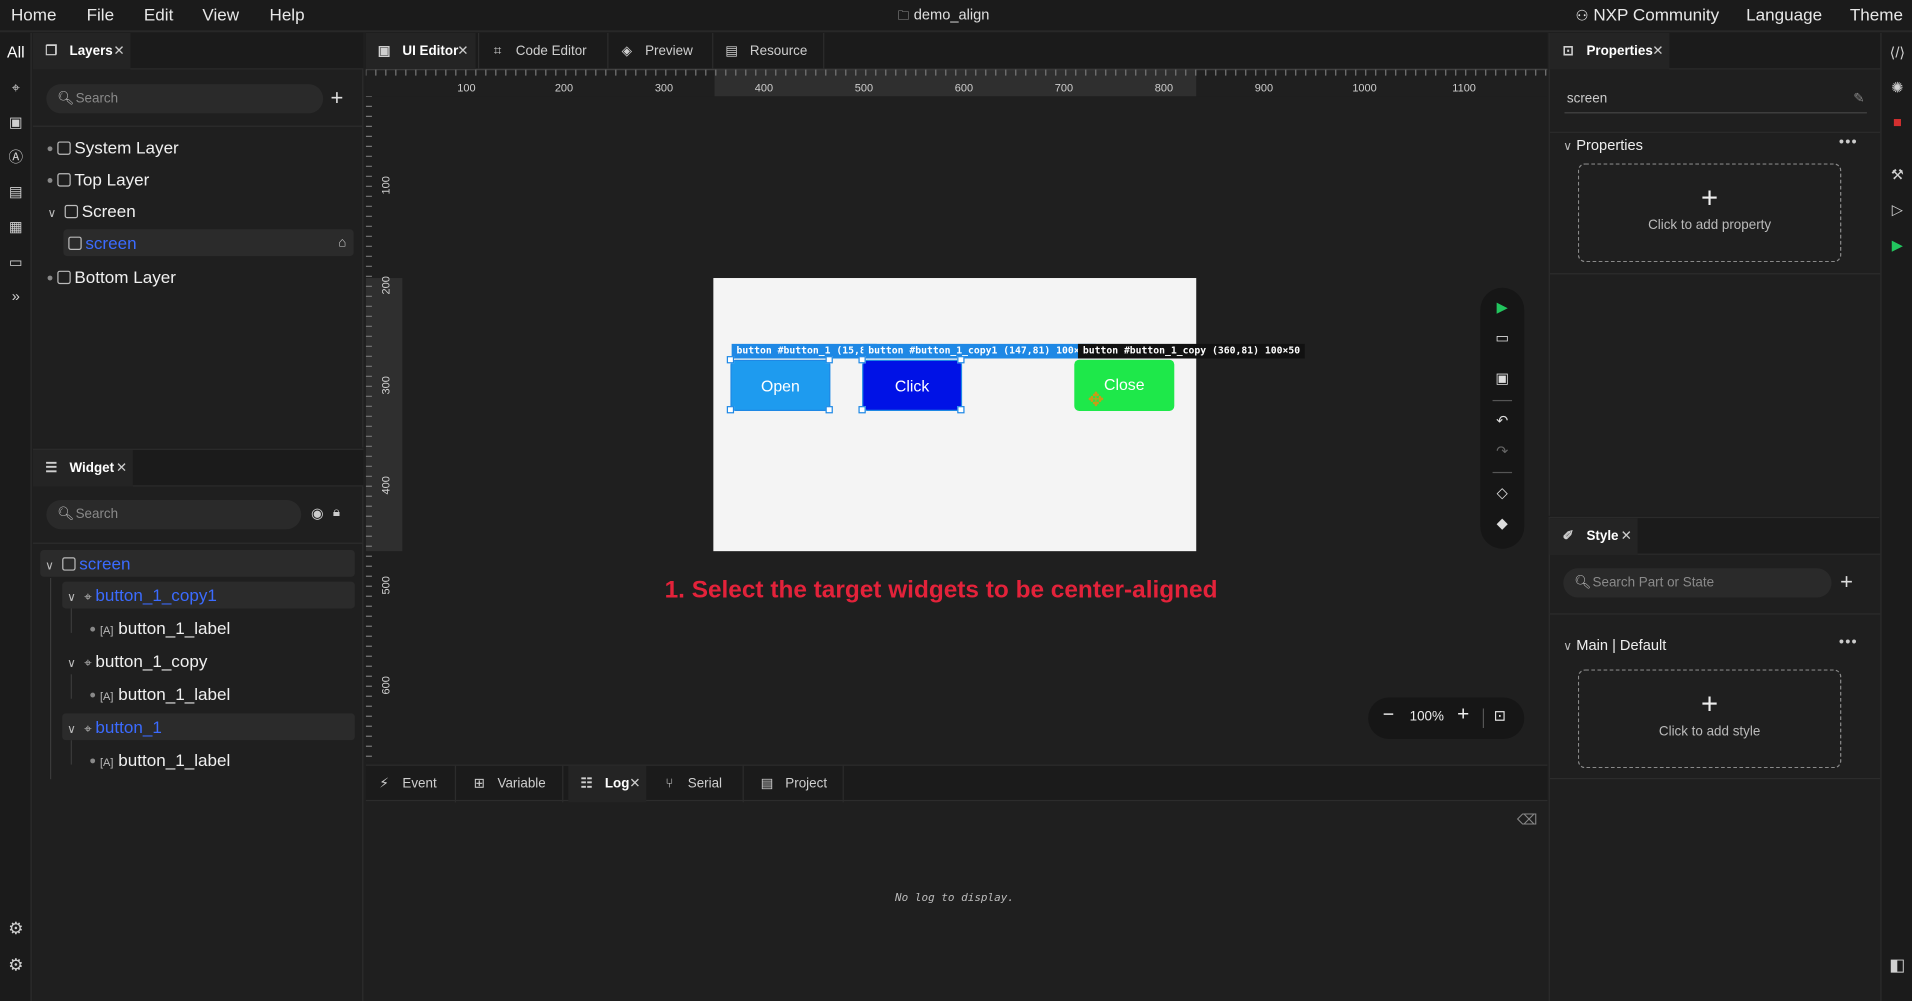 The image size is (1912, 1001). I want to click on layer-row-screen: ∨ Screen, so click(92, 211).